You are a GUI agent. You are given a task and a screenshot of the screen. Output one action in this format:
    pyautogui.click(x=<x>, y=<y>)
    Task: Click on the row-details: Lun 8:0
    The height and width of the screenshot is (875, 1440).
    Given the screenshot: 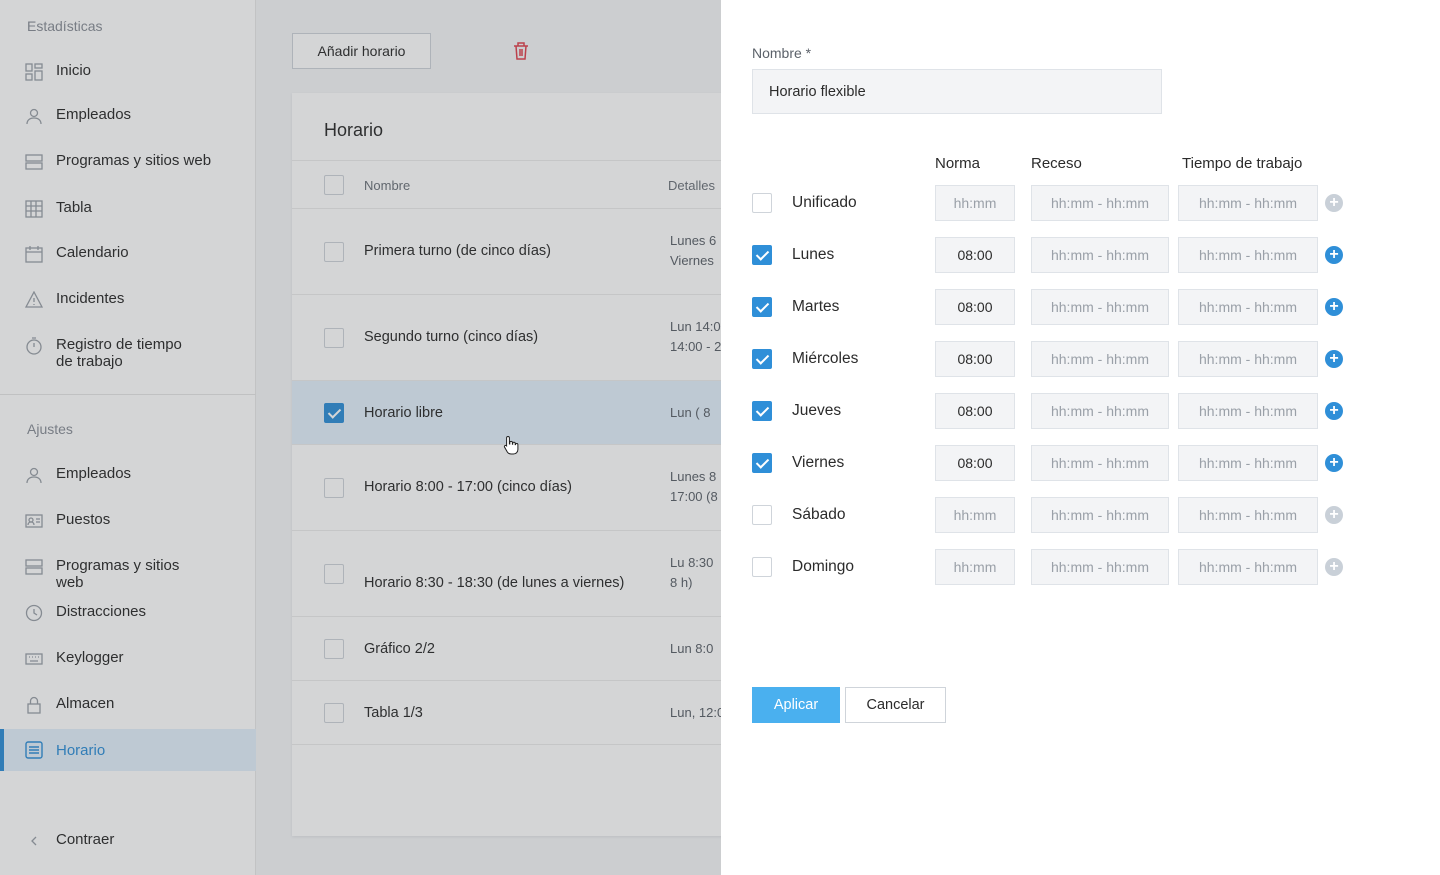 What is the action you would take?
    pyautogui.click(x=692, y=648)
    